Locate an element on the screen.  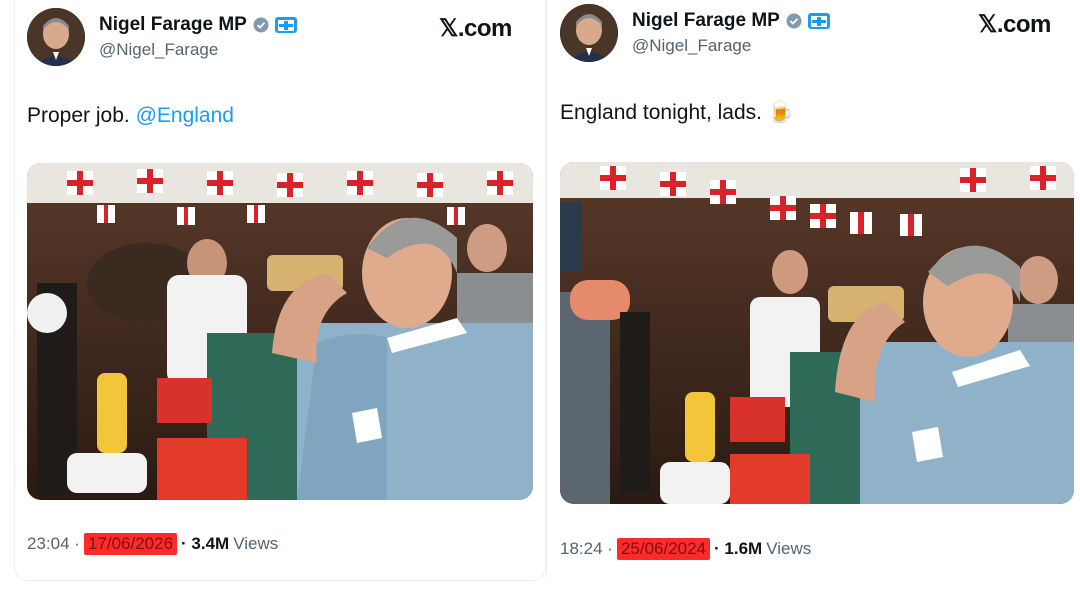
divider is located at coordinates (546, 290).